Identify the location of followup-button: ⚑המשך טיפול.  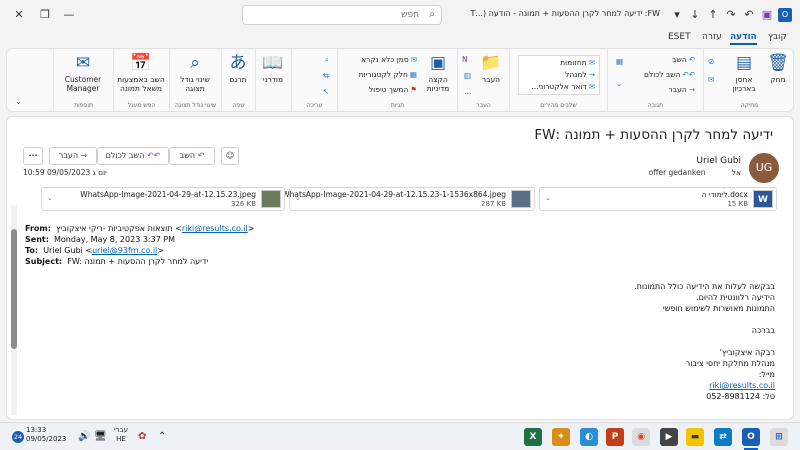
(393, 89).